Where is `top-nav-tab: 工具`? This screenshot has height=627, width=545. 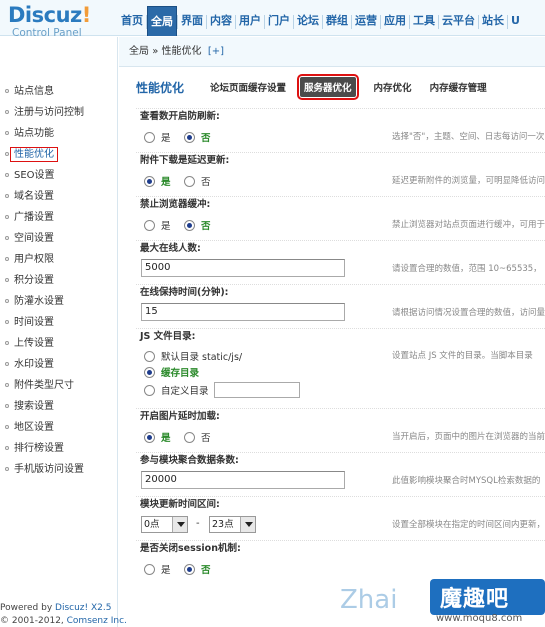 top-nav-tab: 工具 is located at coordinates (424, 21).